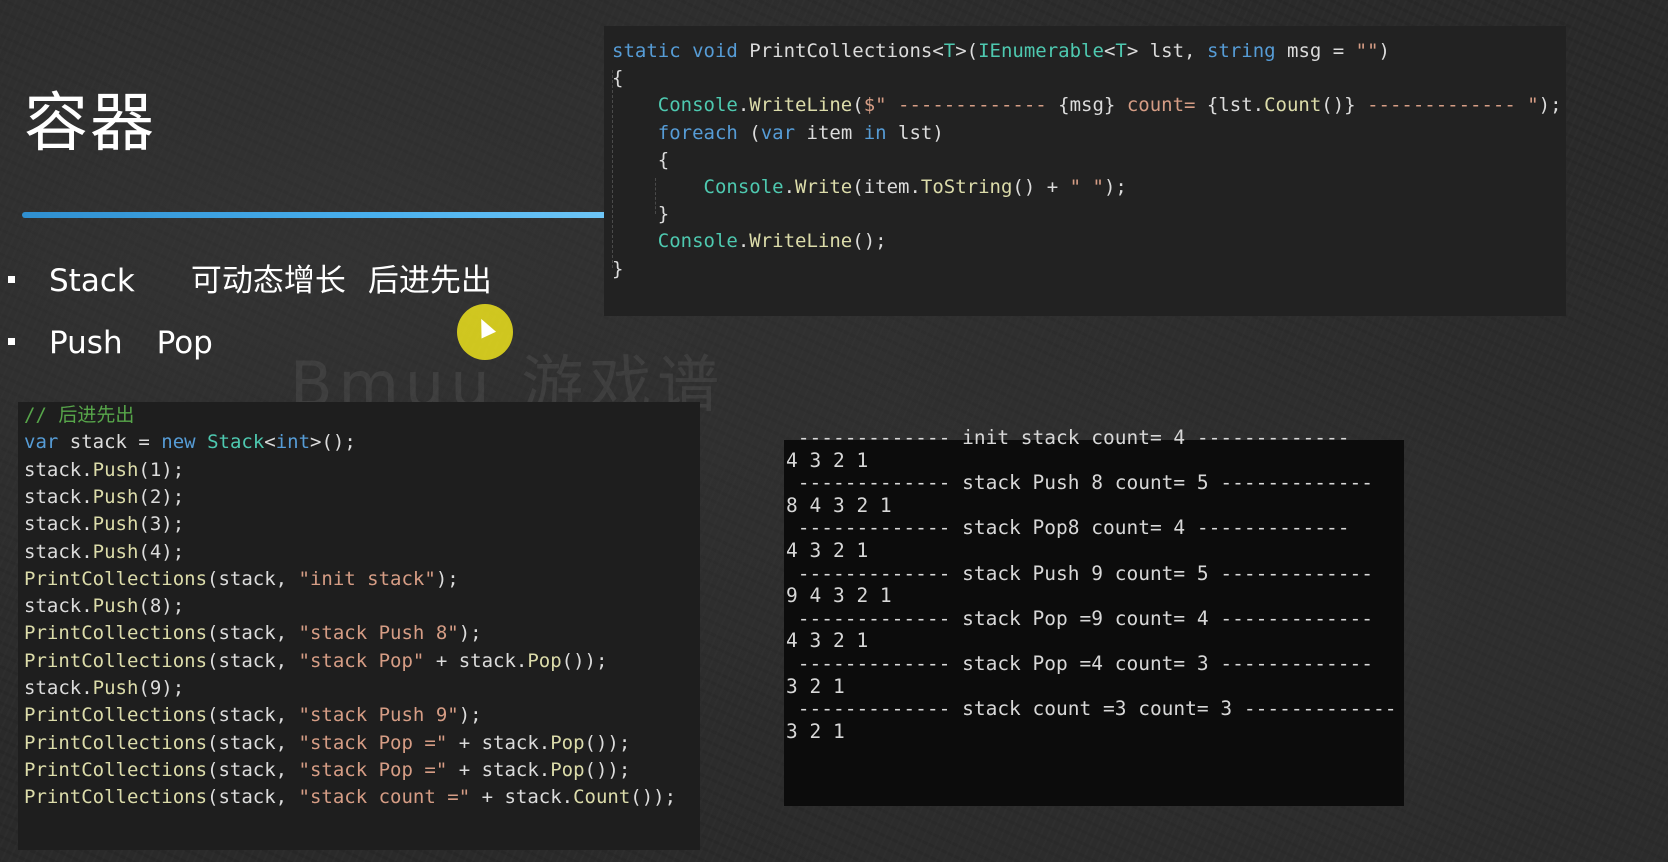  I want to click on code-token: var, so click(41, 442).